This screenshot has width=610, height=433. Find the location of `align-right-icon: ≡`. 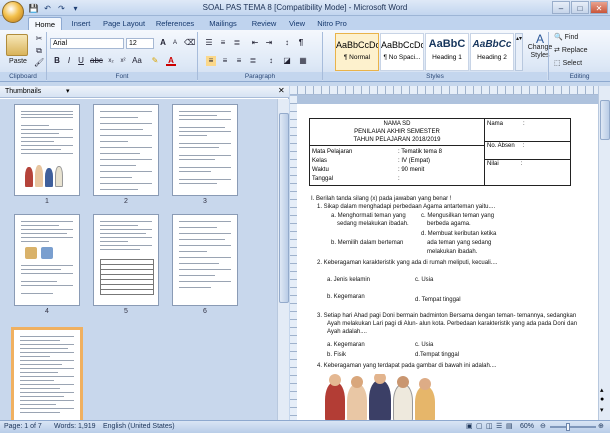

align-right-icon: ≡ is located at coordinates (239, 61).